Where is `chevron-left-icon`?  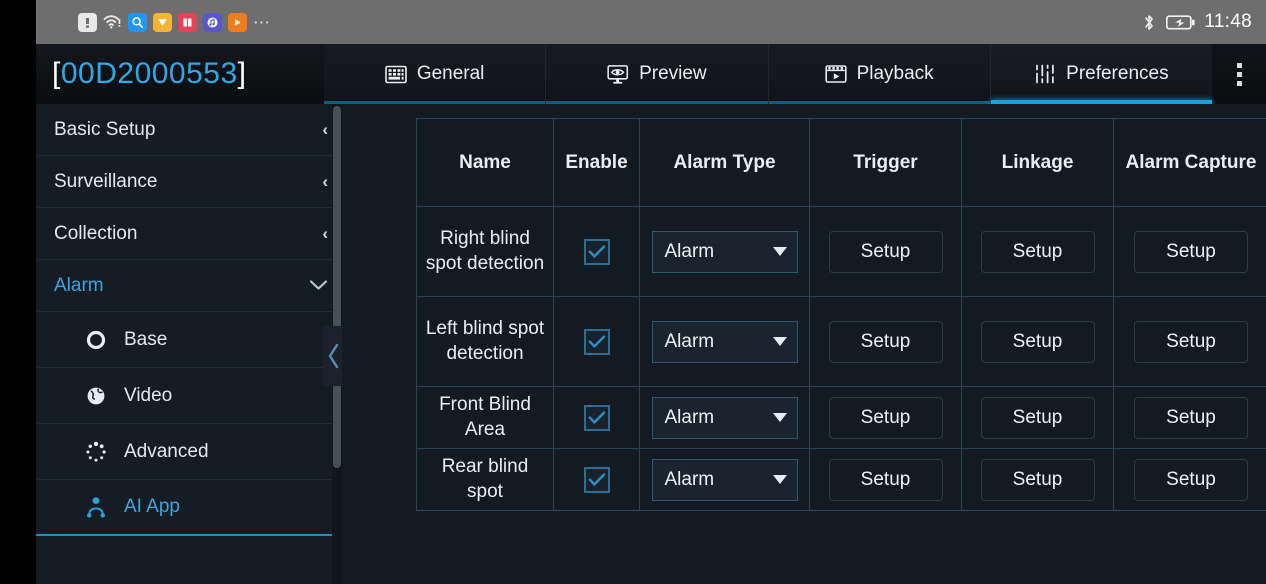 chevron-left-icon is located at coordinates (333, 356).